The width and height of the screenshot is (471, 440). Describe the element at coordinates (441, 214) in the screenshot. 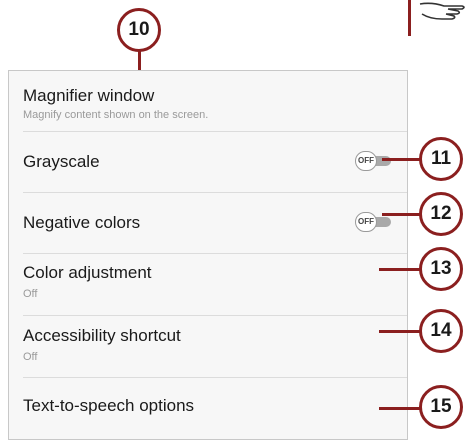

I see `callout-12: 12` at that location.